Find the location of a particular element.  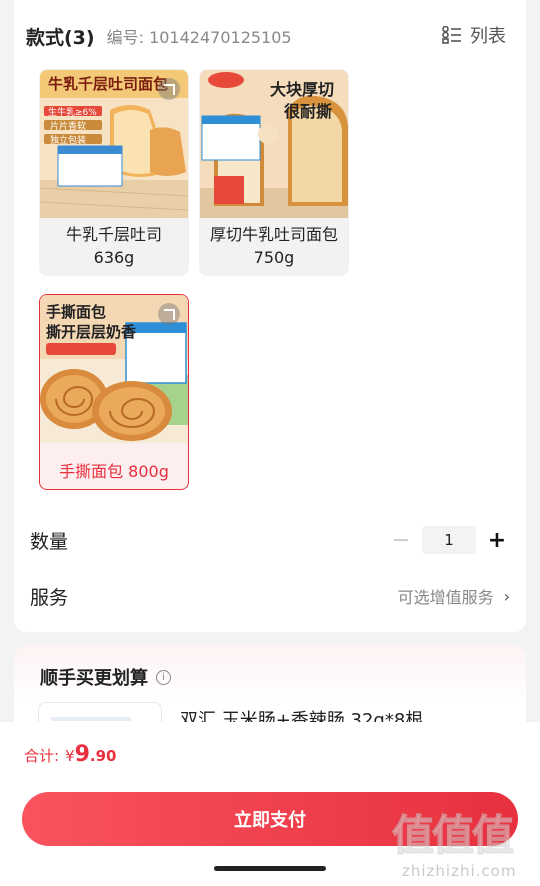

variant-option-thick-milk-toast: 大块厚切 很耐撕 厚切牛乳吐司面包750g is located at coordinates (274, 172).